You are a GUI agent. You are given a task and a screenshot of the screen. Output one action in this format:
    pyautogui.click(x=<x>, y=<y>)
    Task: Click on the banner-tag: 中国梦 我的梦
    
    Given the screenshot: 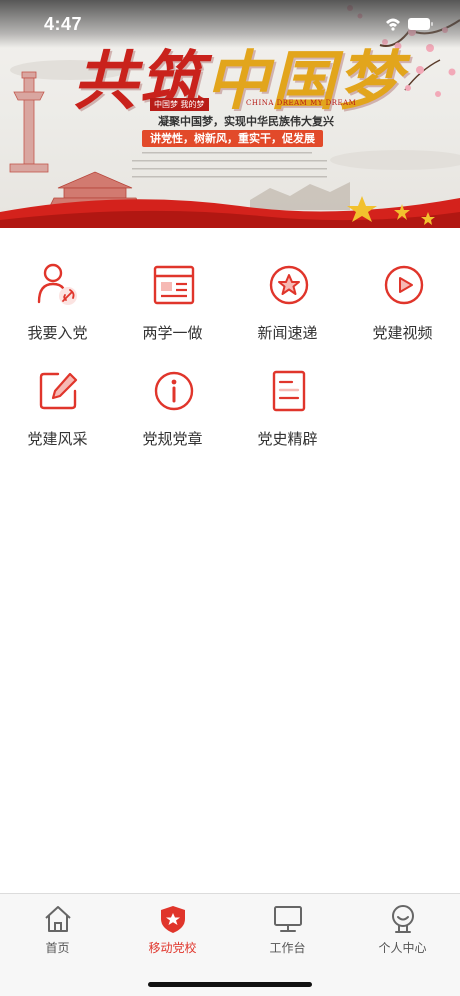 What is the action you would take?
    pyautogui.click(x=179, y=104)
    